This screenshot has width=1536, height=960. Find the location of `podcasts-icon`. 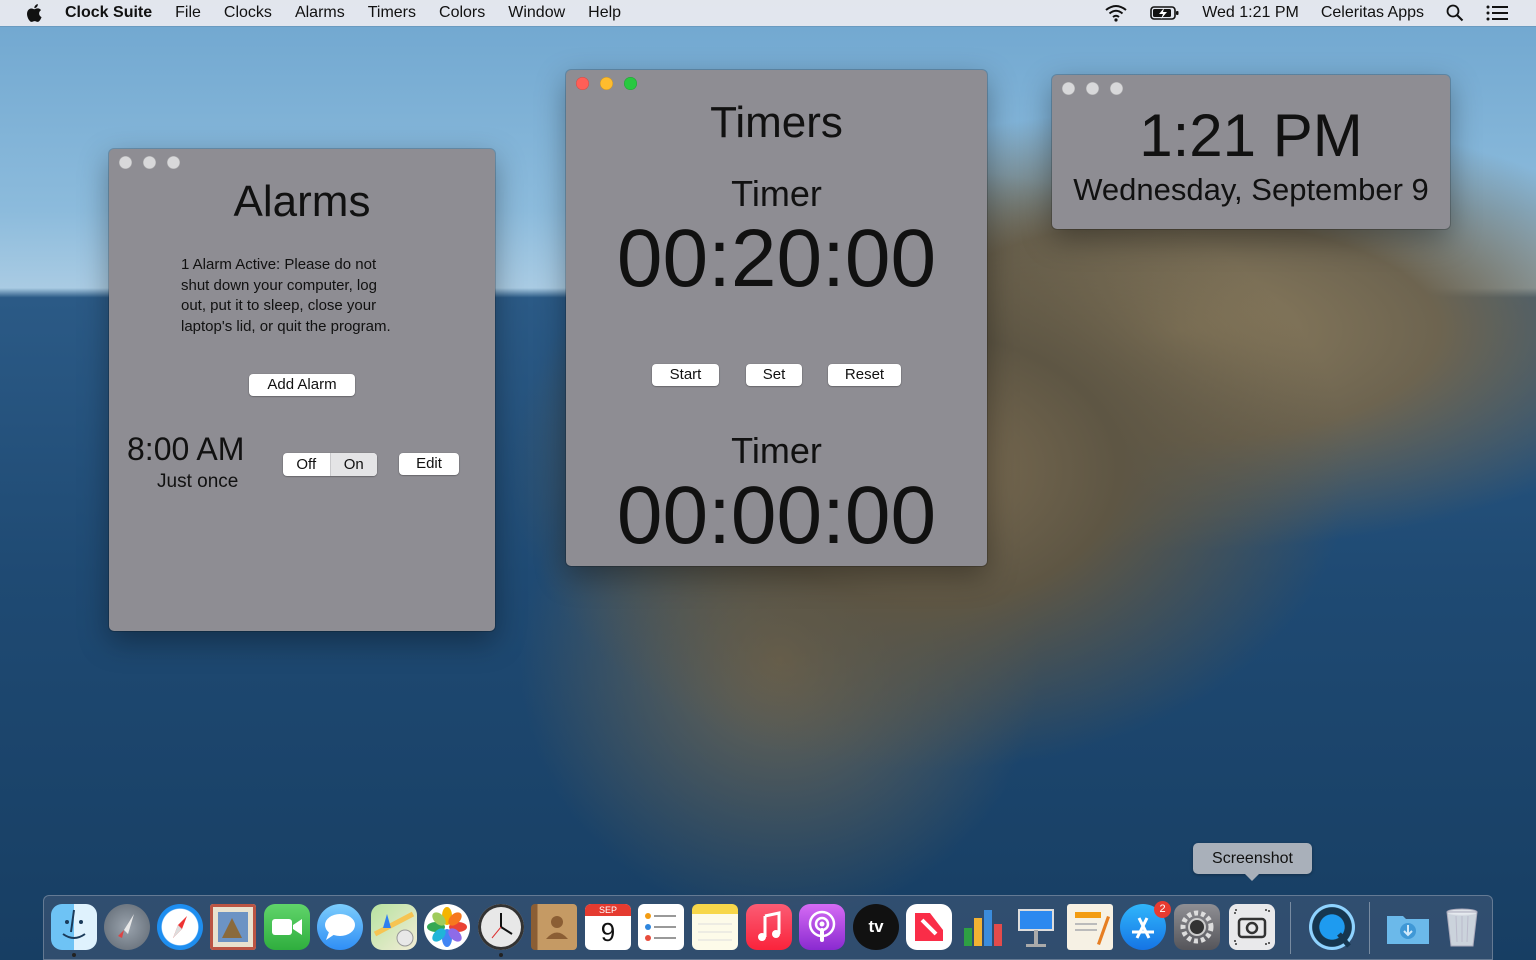

podcasts-icon is located at coordinates (822, 927).